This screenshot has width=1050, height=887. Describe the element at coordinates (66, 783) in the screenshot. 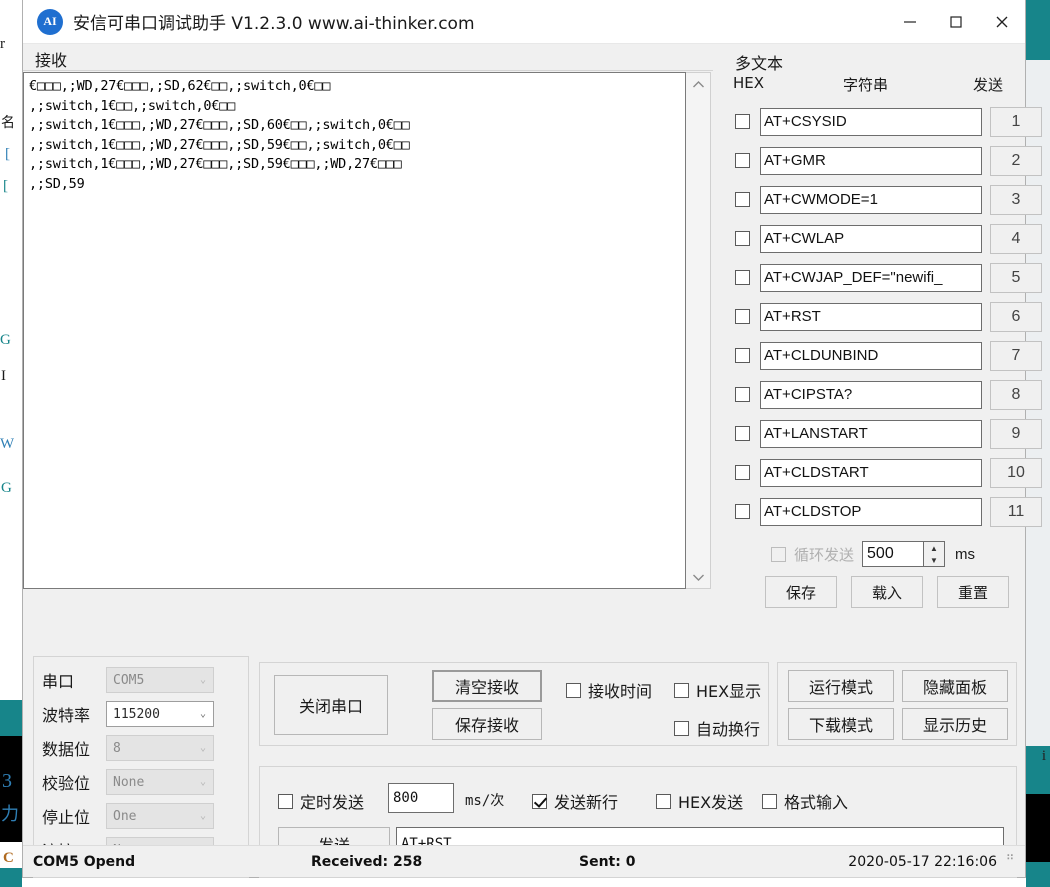

I see `serial-label-3: 校验位` at that location.